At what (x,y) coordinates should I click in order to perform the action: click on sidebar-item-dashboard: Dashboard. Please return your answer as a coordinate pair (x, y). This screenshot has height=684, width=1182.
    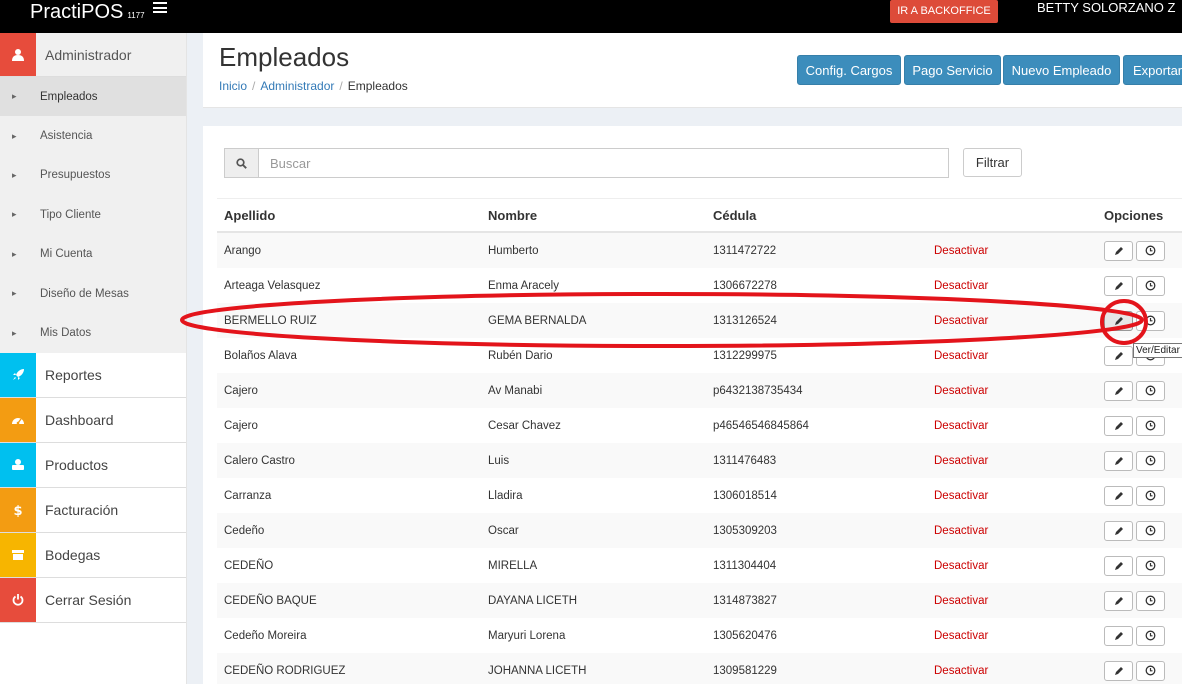
    Looking at the image, I should click on (93, 420).